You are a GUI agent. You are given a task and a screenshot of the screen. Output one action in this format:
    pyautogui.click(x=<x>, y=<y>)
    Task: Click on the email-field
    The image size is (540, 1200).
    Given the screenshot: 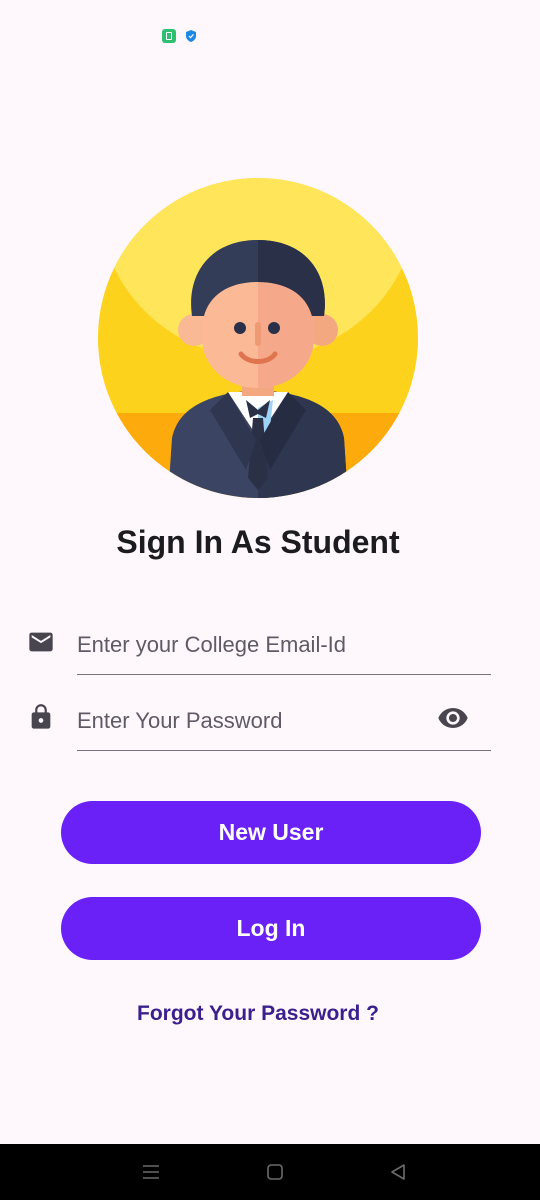 What is the action you would take?
    pyautogui.click(x=284, y=649)
    